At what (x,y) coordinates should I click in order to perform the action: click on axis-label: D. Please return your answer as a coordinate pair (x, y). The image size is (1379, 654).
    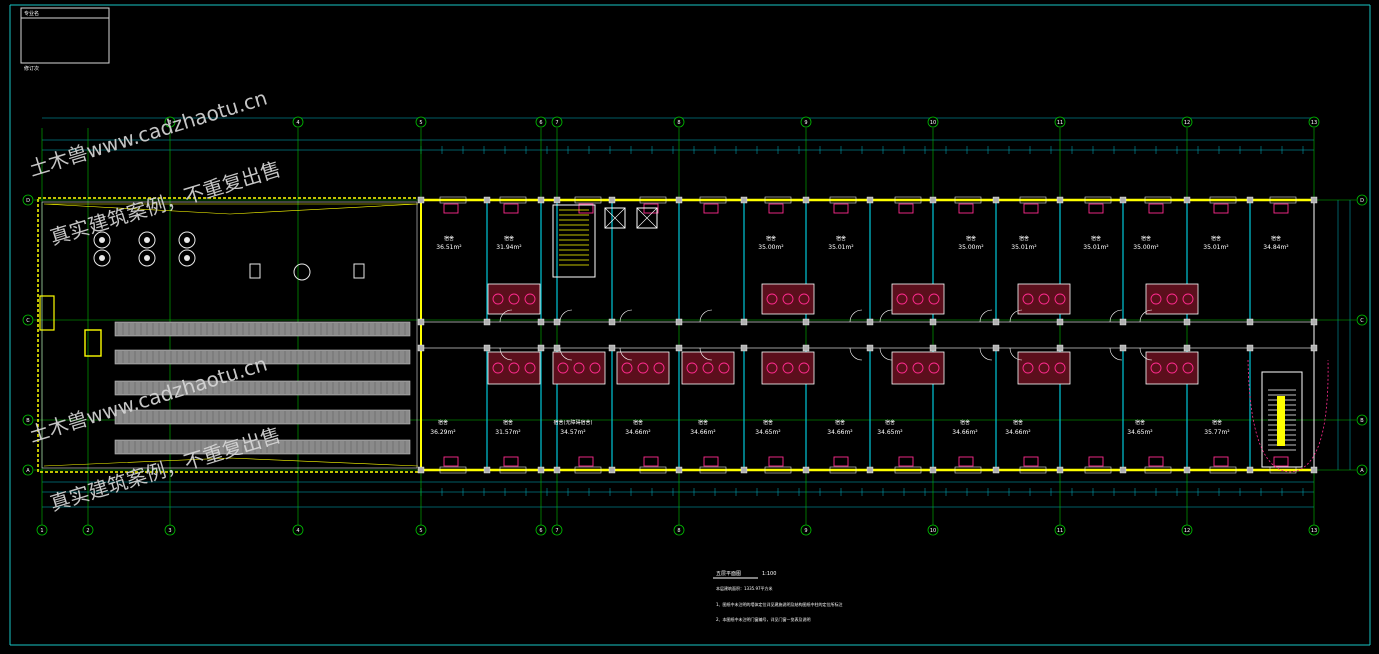
    Looking at the image, I should click on (28, 201).